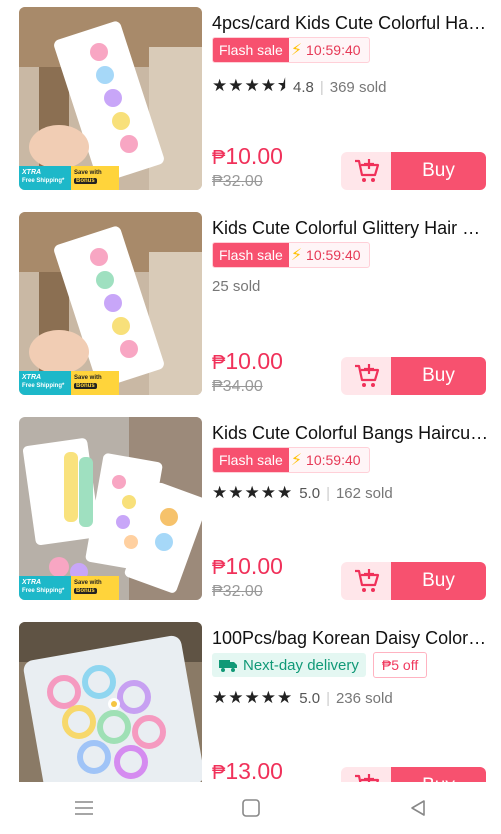 The width and height of the screenshot is (501, 834). Describe the element at coordinates (303, 87) in the screenshot. I see `rating-value: 4.8` at that location.